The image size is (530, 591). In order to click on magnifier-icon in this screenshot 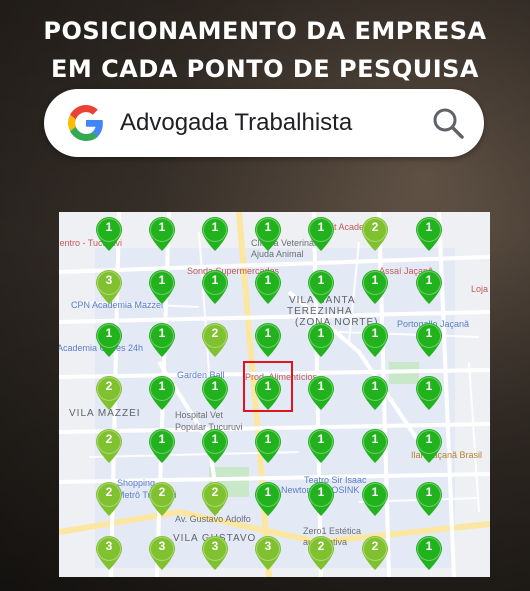, I will do `click(448, 123)`.